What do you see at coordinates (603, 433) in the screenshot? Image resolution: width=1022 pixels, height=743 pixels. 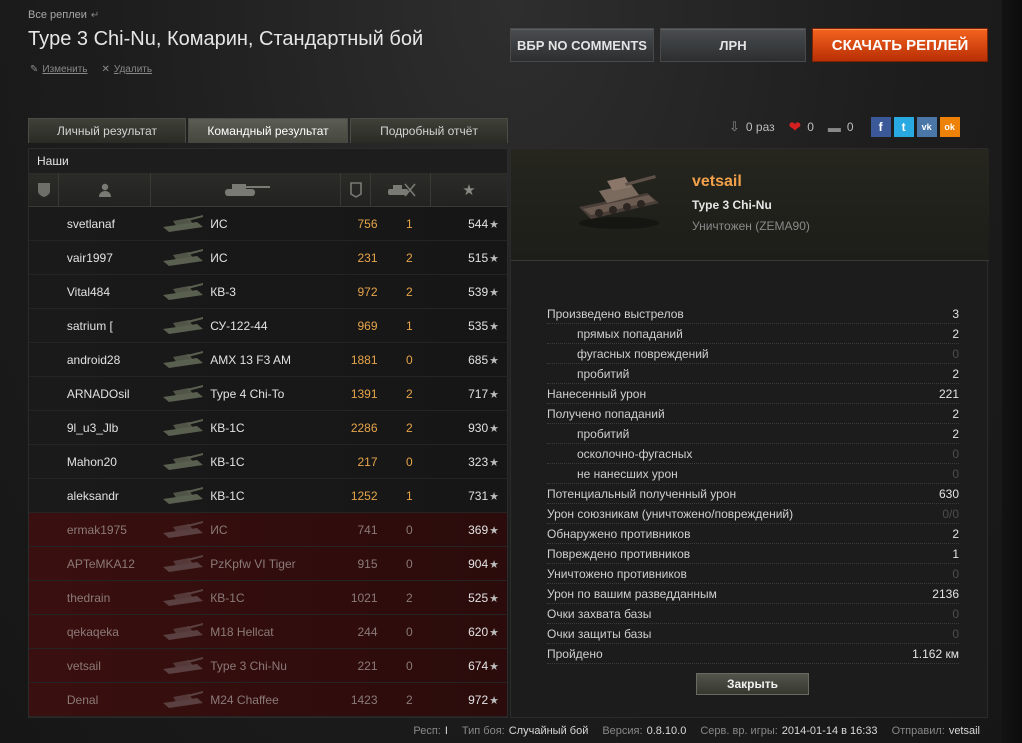 I see `stat-label: пробитий` at bounding box center [603, 433].